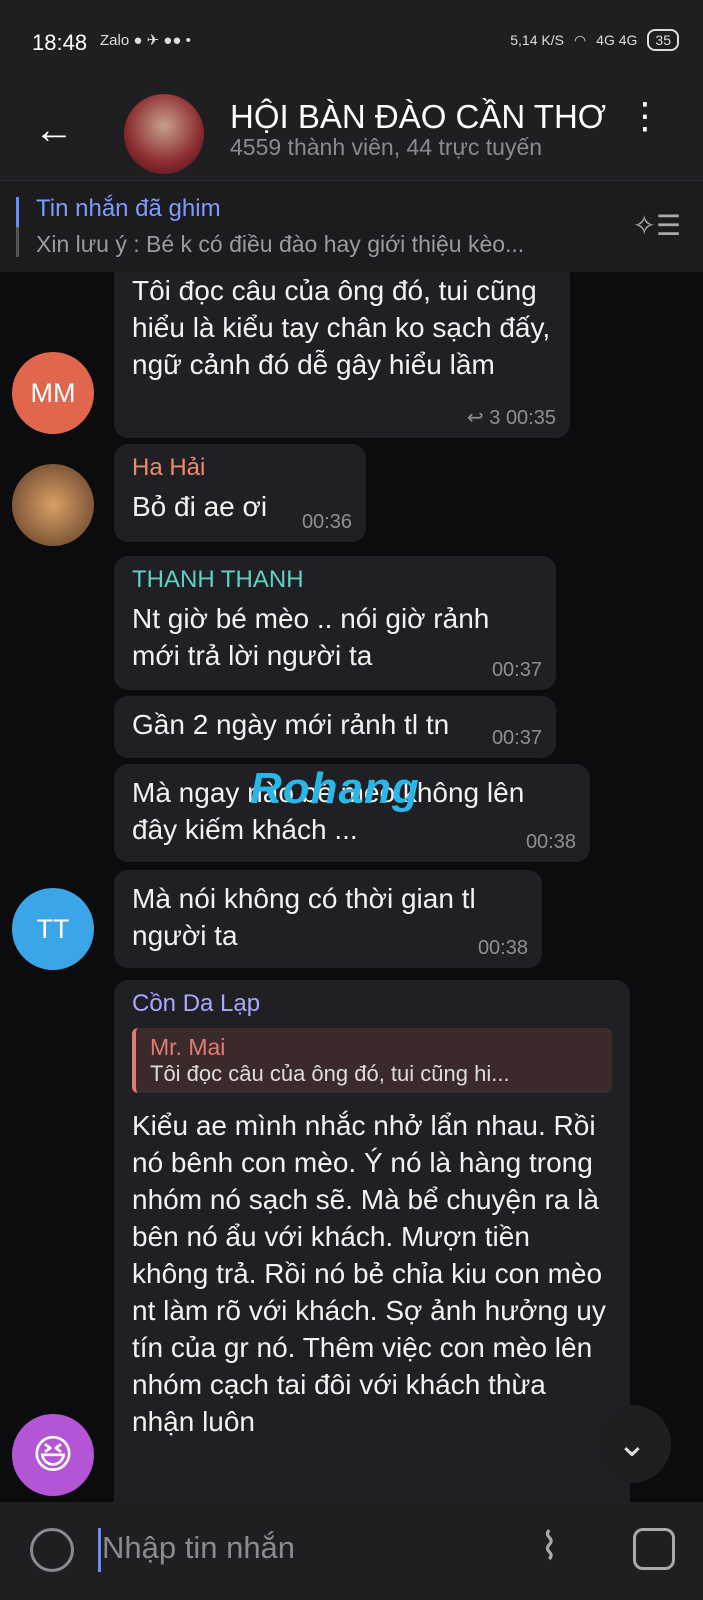 Image resolution: width=703 pixels, height=1600 pixels. I want to click on message-time: 00:36, so click(326, 522).